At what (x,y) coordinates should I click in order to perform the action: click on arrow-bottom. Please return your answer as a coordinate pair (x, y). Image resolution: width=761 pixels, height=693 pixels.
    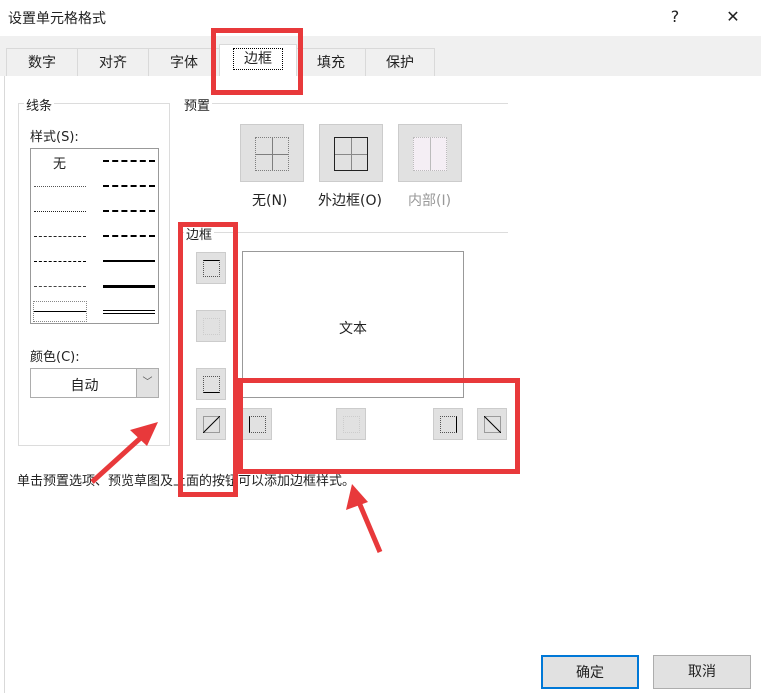
    Looking at the image, I should click on (369, 526).